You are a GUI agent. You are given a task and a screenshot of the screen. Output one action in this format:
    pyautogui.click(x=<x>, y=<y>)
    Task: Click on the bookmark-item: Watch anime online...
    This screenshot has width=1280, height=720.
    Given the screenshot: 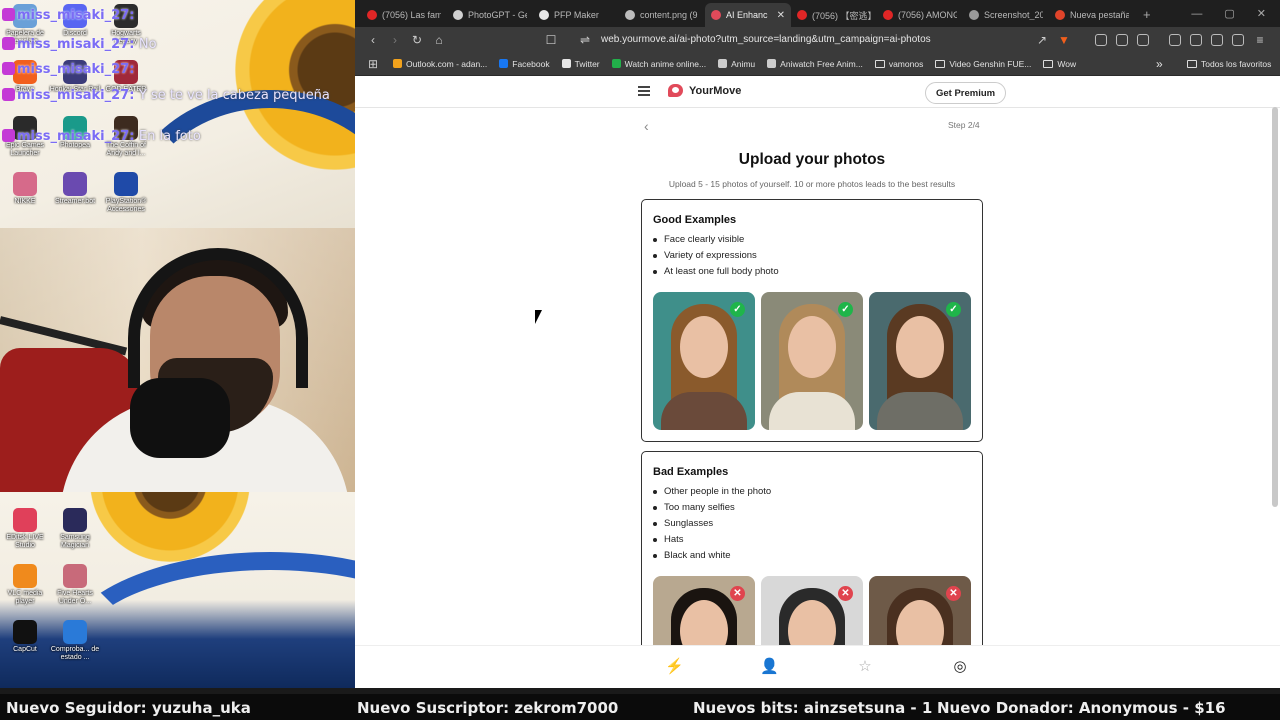 What is the action you would take?
    pyautogui.click(x=658, y=64)
    